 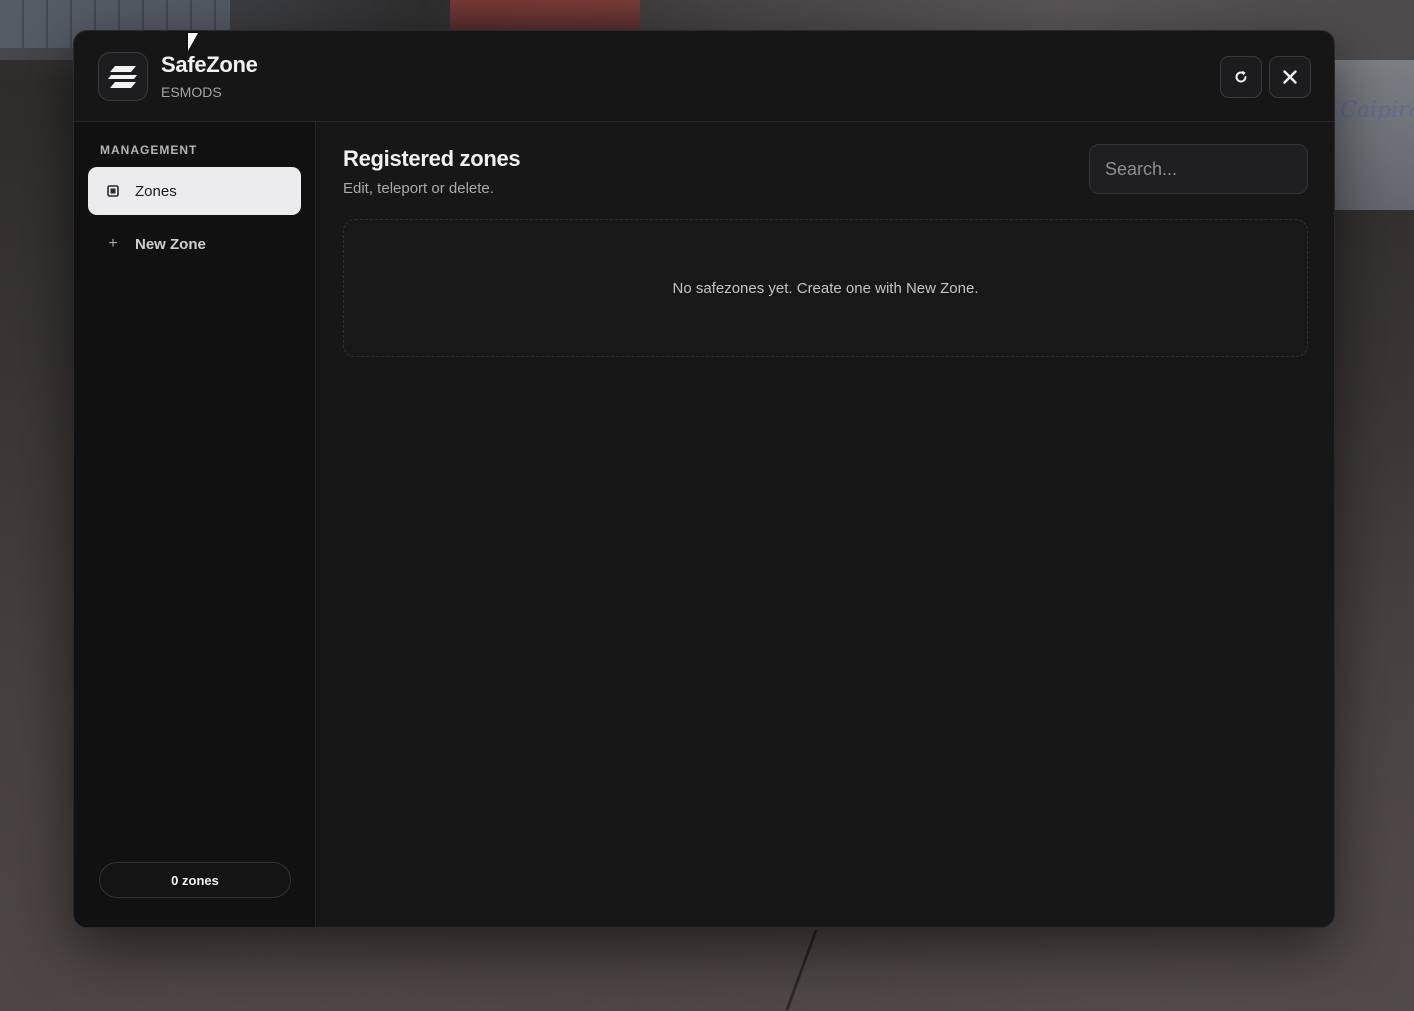 I want to click on sidebar: MANAGEMENT Zones + New Zone 0 zones, so click(x=195, y=524).